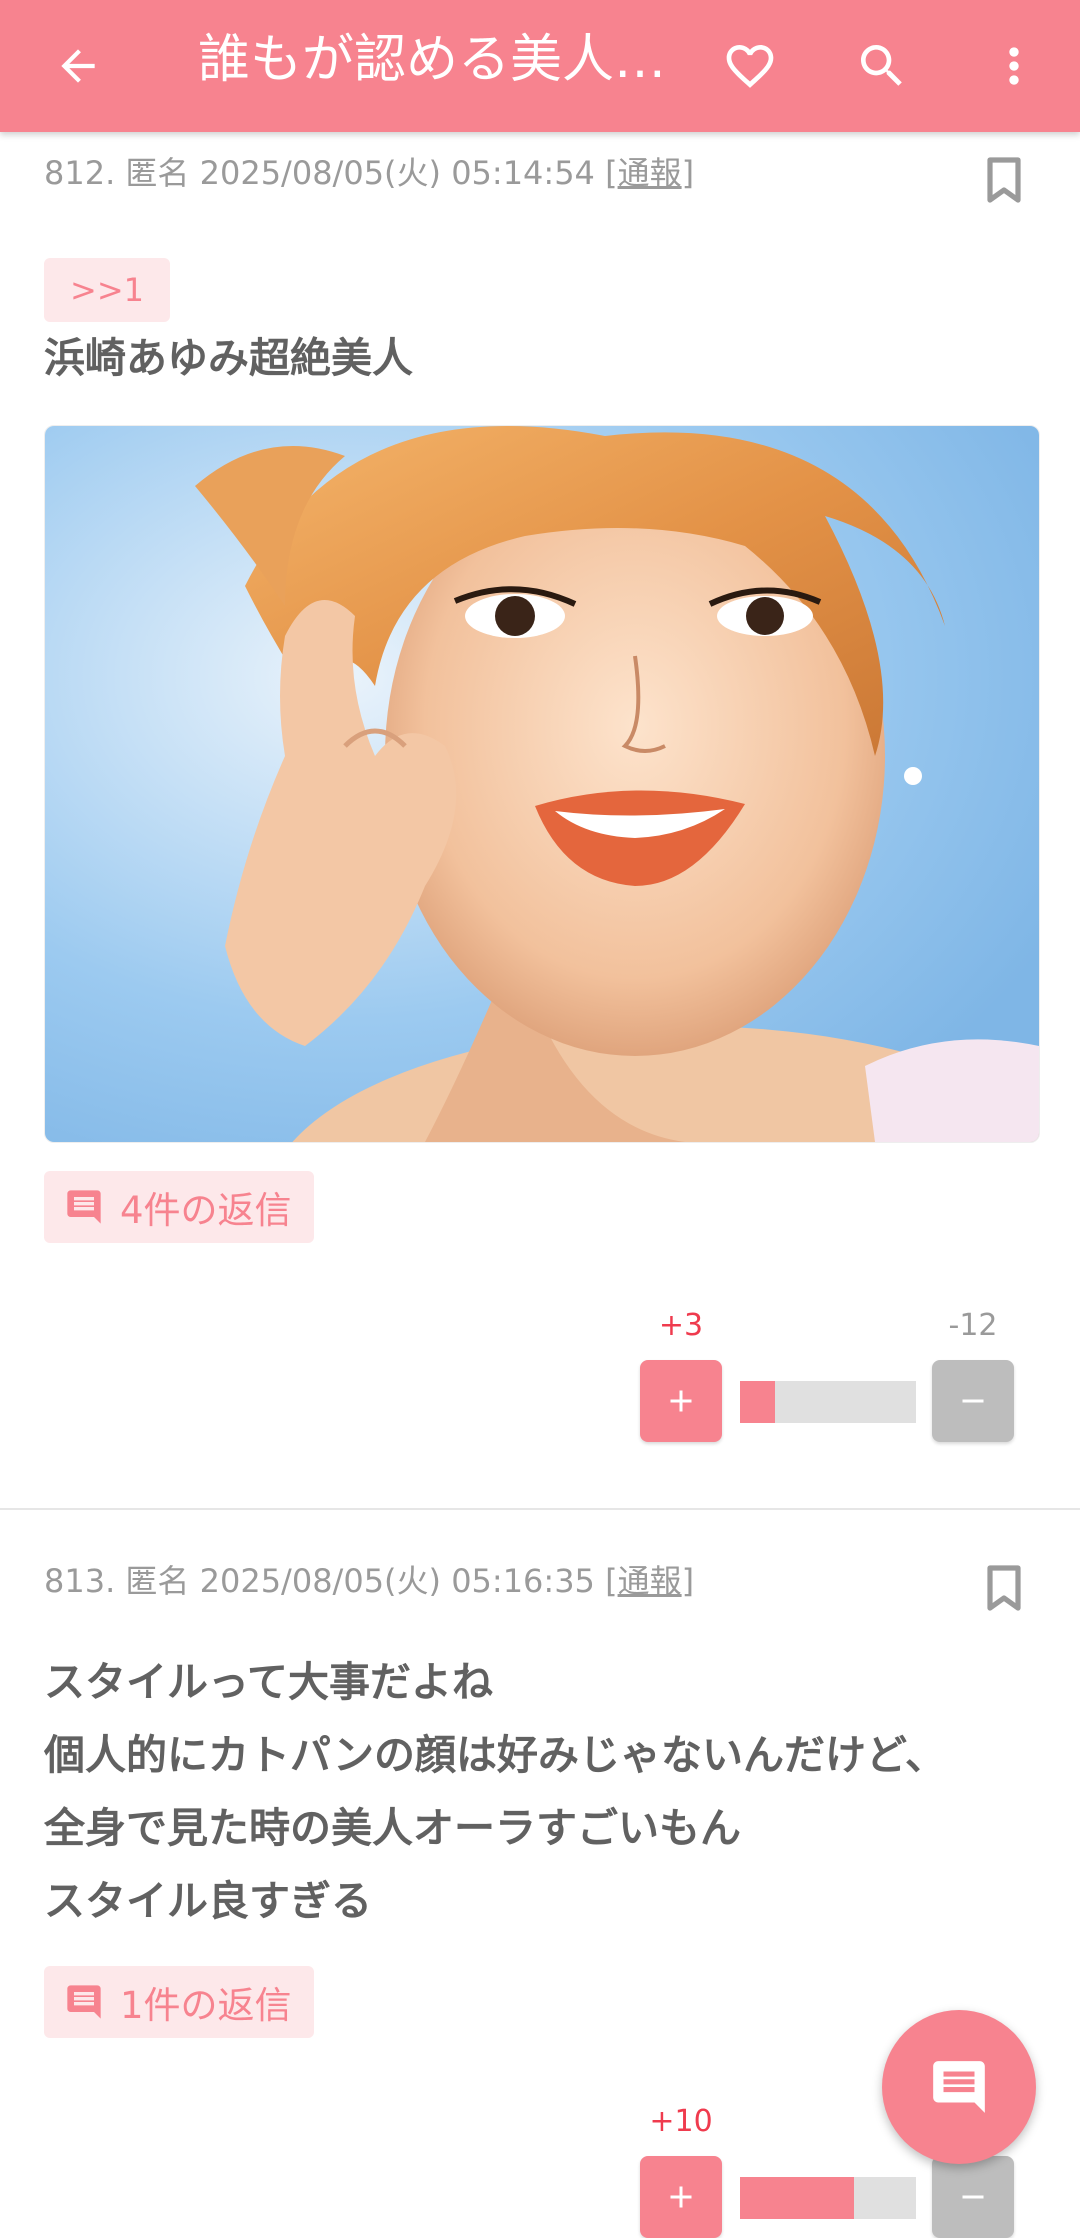  I want to click on plus-count: +10, so click(681, 2121).